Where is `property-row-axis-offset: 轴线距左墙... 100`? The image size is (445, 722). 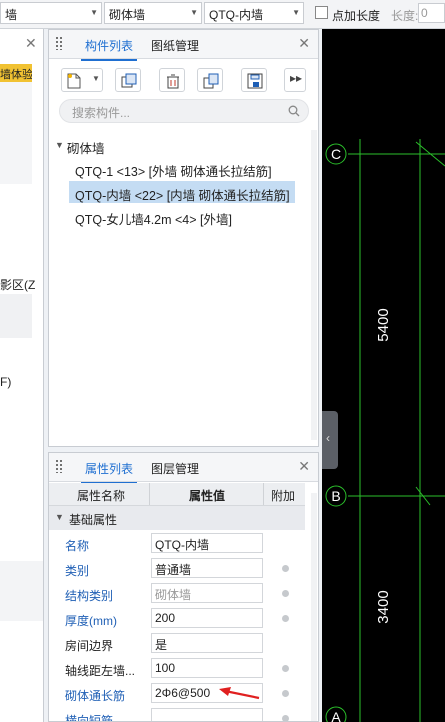 property-row-axis-offset: 轴线距左墙... 100 is located at coordinates (177, 668).